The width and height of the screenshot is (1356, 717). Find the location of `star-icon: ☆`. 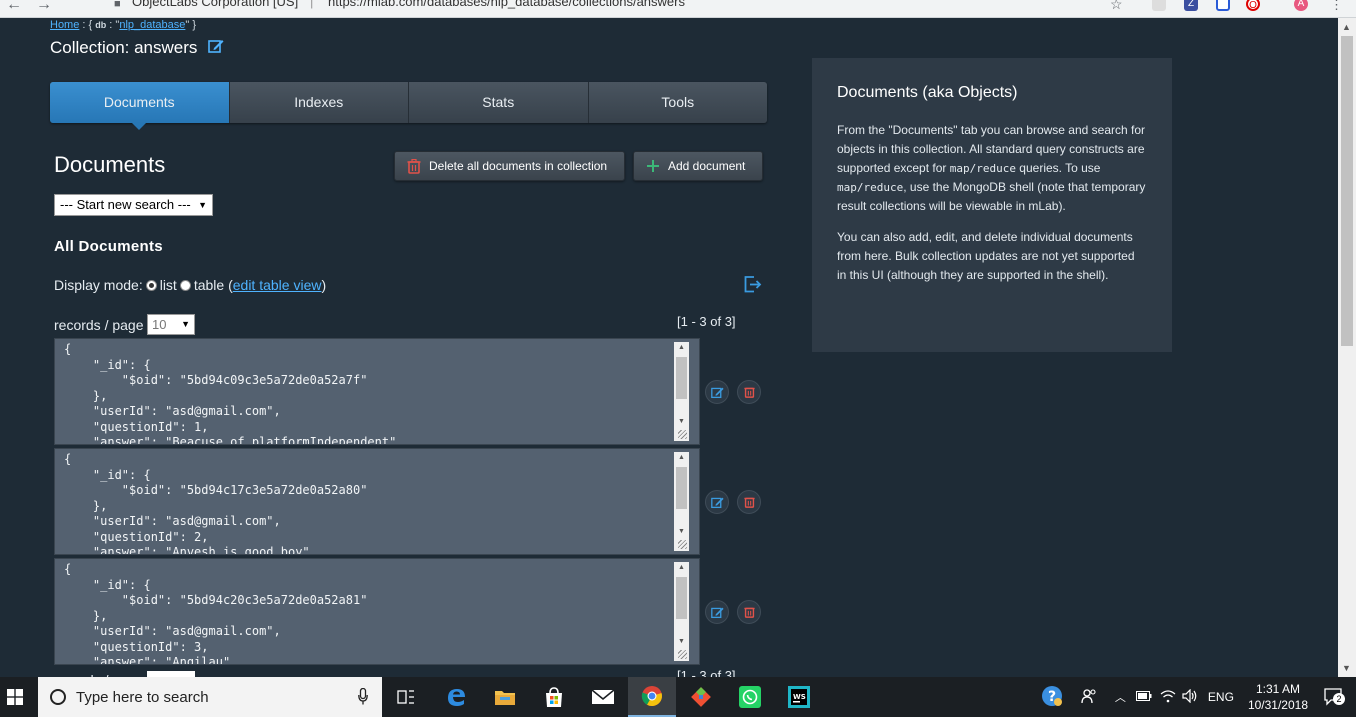

star-icon: ☆ is located at coordinates (1116, 6).